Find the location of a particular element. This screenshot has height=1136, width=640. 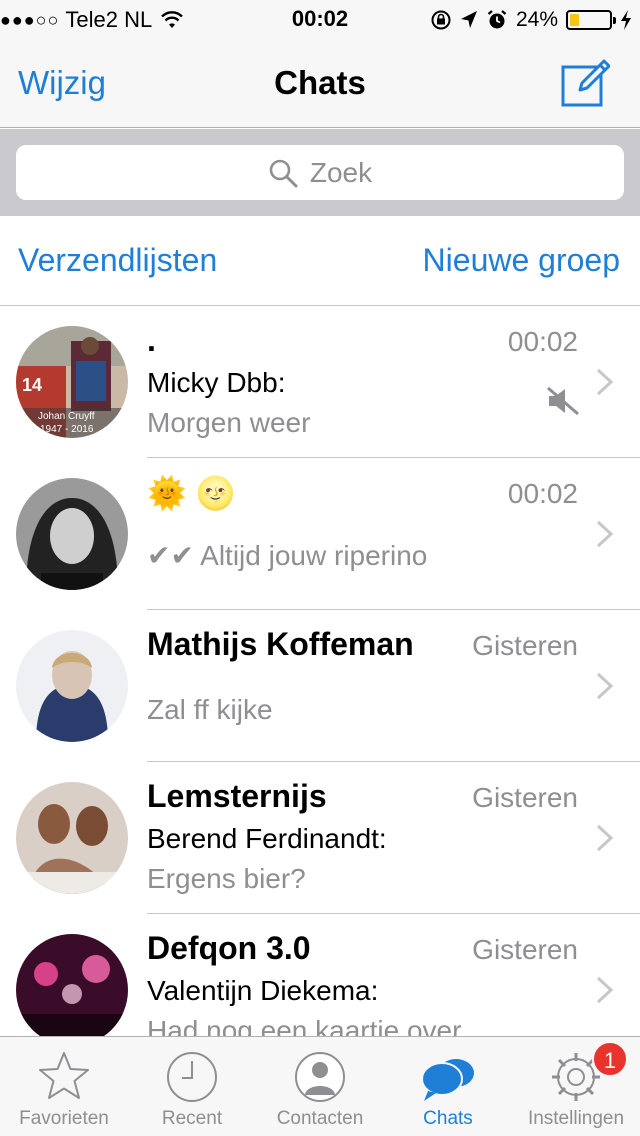

search-icon is located at coordinates (283, 173).